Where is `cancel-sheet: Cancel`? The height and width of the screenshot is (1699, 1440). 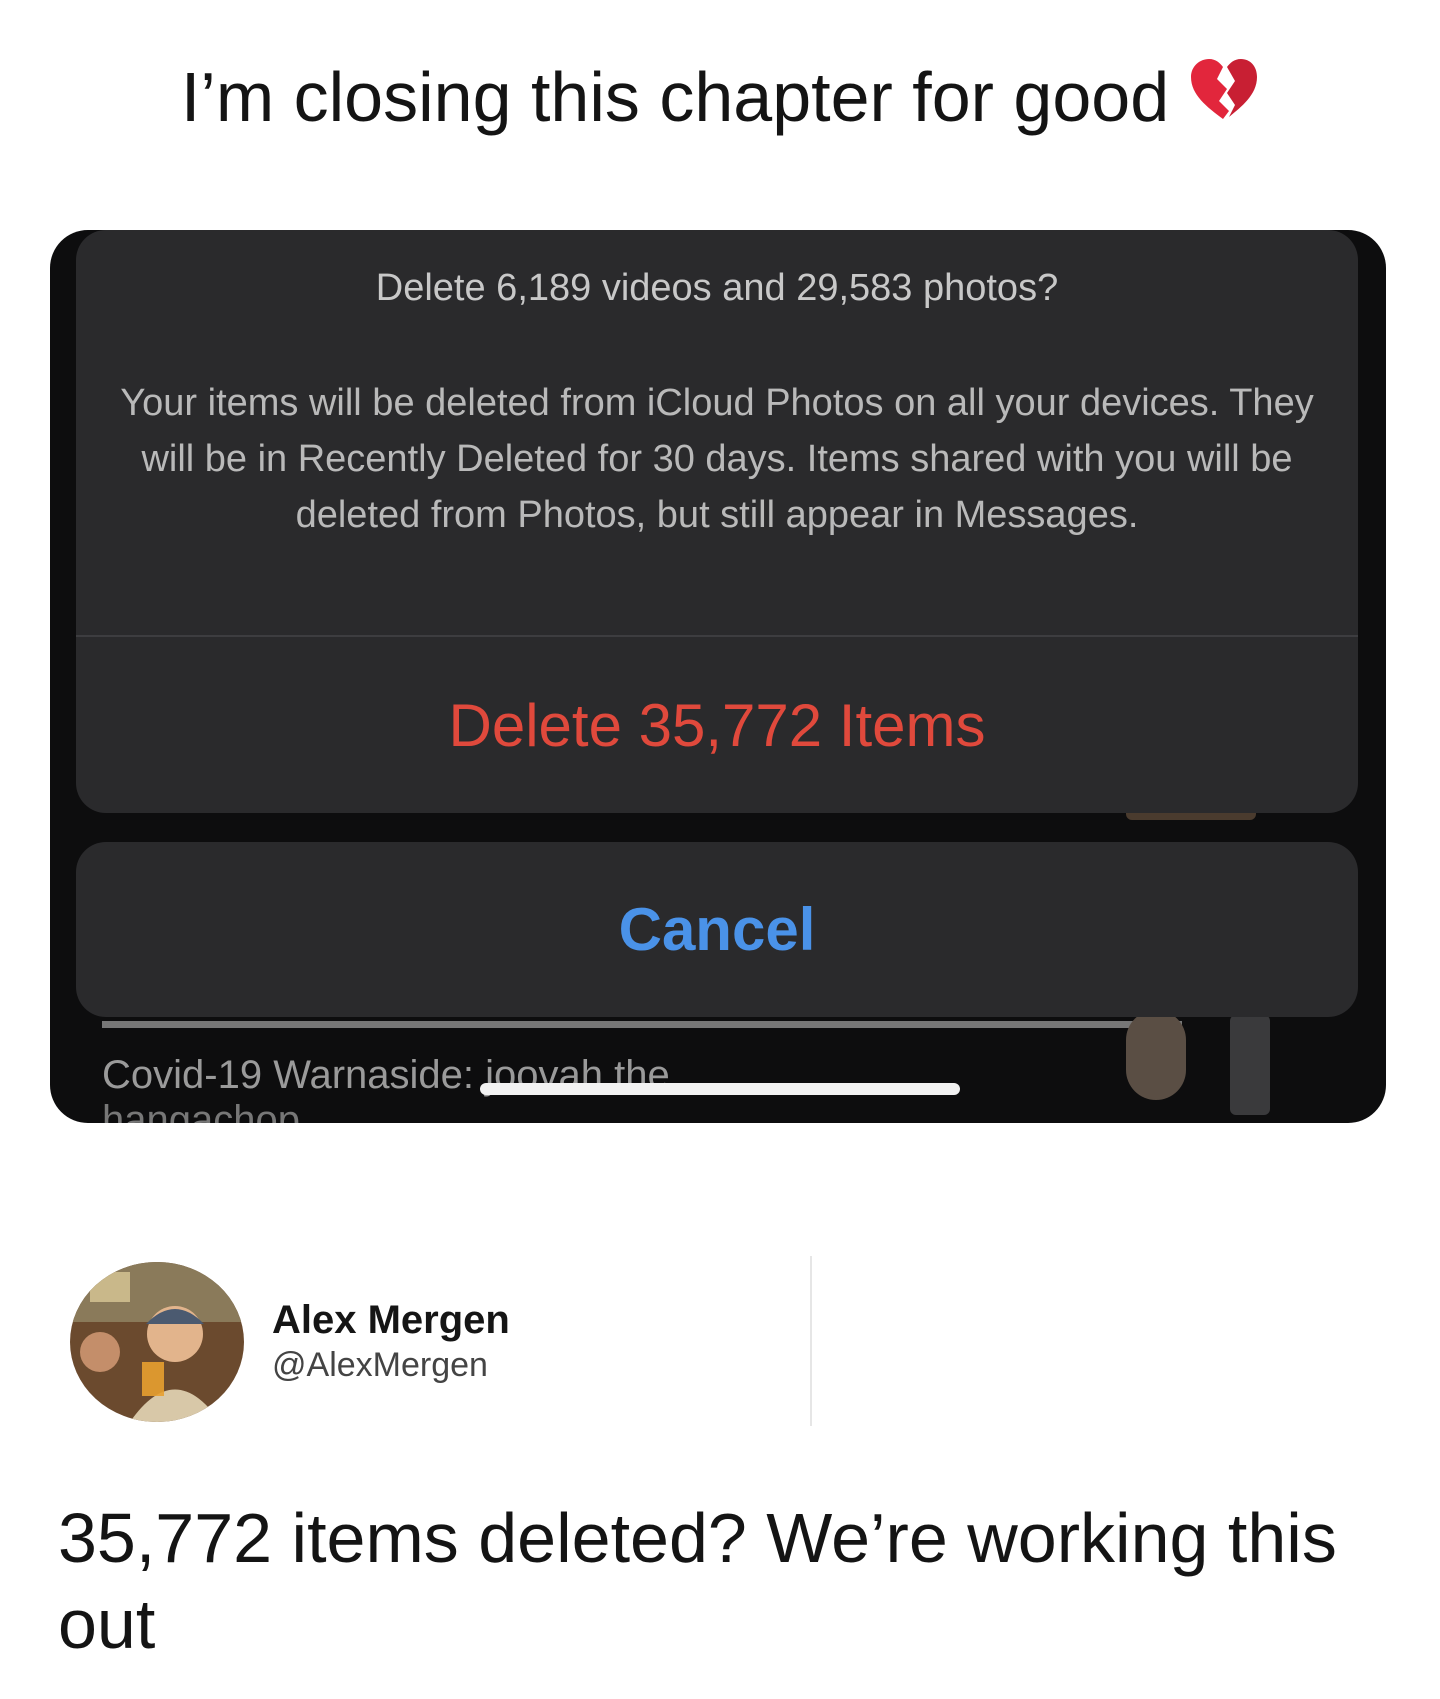 cancel-sheet: Cancel is located at coordinates (717, 929).